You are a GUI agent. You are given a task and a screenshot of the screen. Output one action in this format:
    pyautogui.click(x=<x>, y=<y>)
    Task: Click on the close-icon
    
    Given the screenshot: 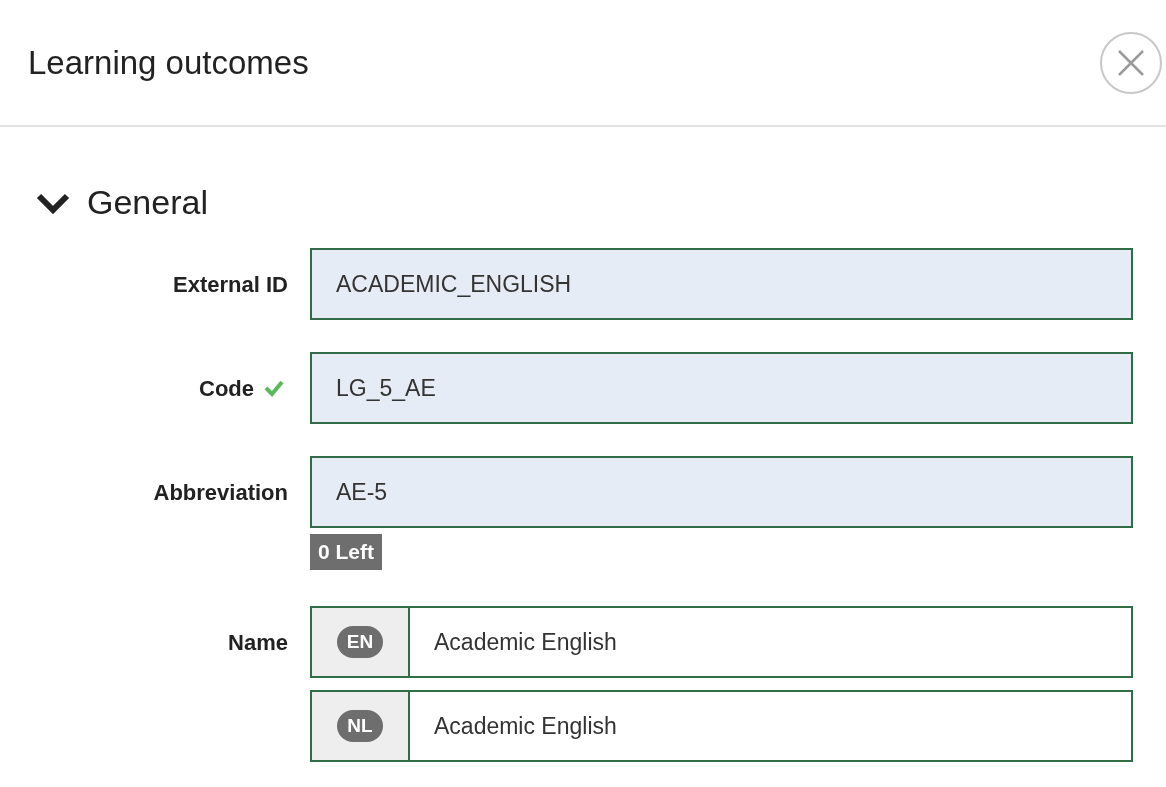 What is the action you would take?
    pyautogui.click(x=1131, y=62)
    